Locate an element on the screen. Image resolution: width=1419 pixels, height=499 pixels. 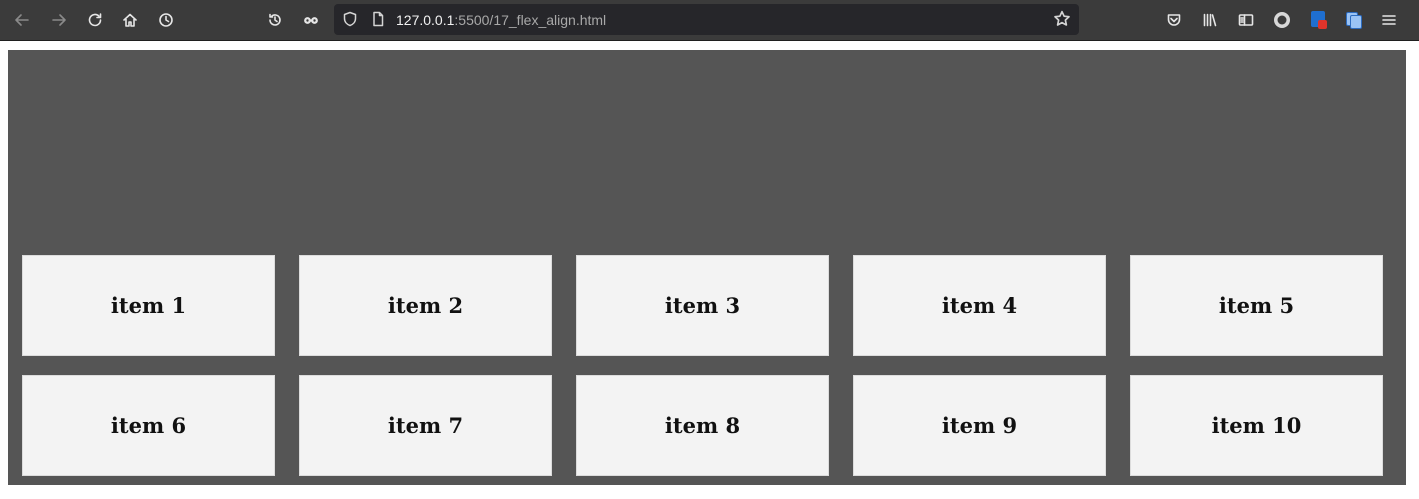
home-icon is located at coordinates (130, 20).